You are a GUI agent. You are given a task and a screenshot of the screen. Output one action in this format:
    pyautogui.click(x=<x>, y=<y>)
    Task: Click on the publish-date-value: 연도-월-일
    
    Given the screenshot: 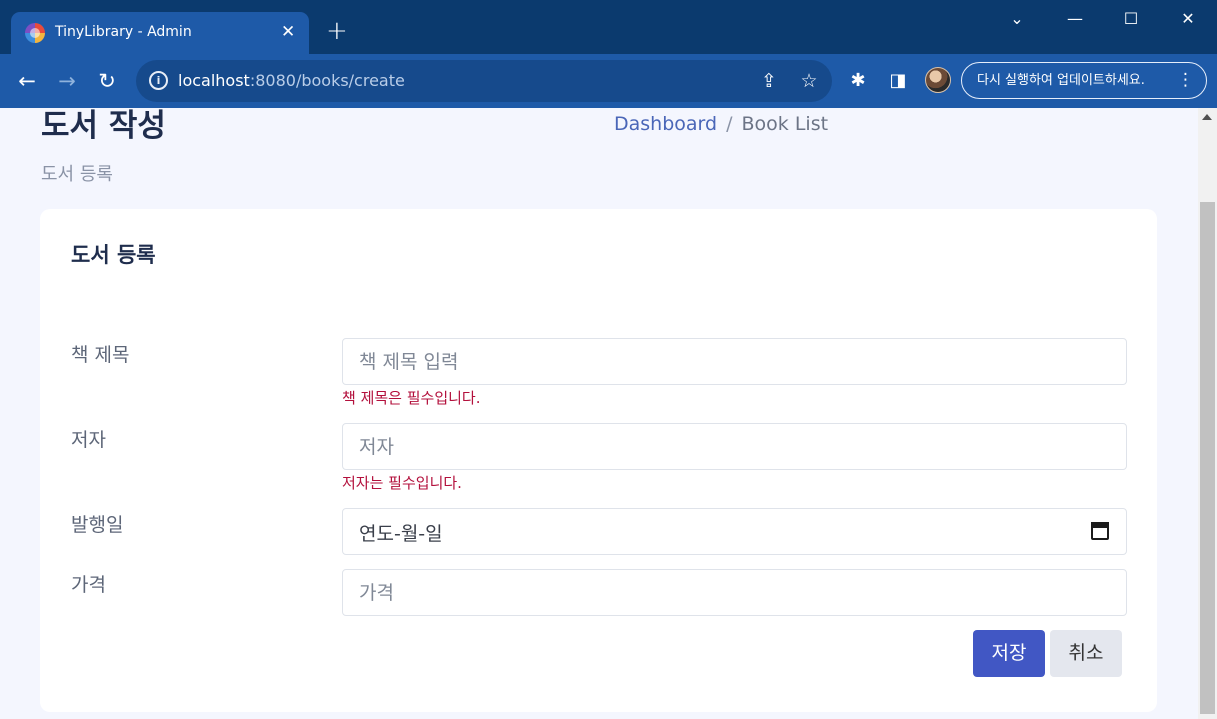 What is the action you would take?
    pyautogui.click(x=401, y=534)
    